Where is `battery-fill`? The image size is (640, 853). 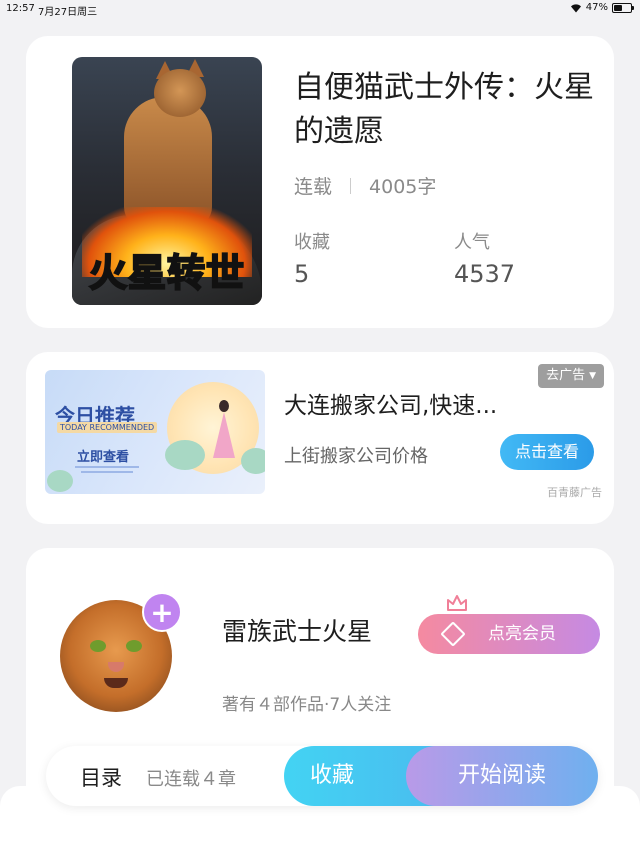 battery-fill is located at coordinates (618, 7).